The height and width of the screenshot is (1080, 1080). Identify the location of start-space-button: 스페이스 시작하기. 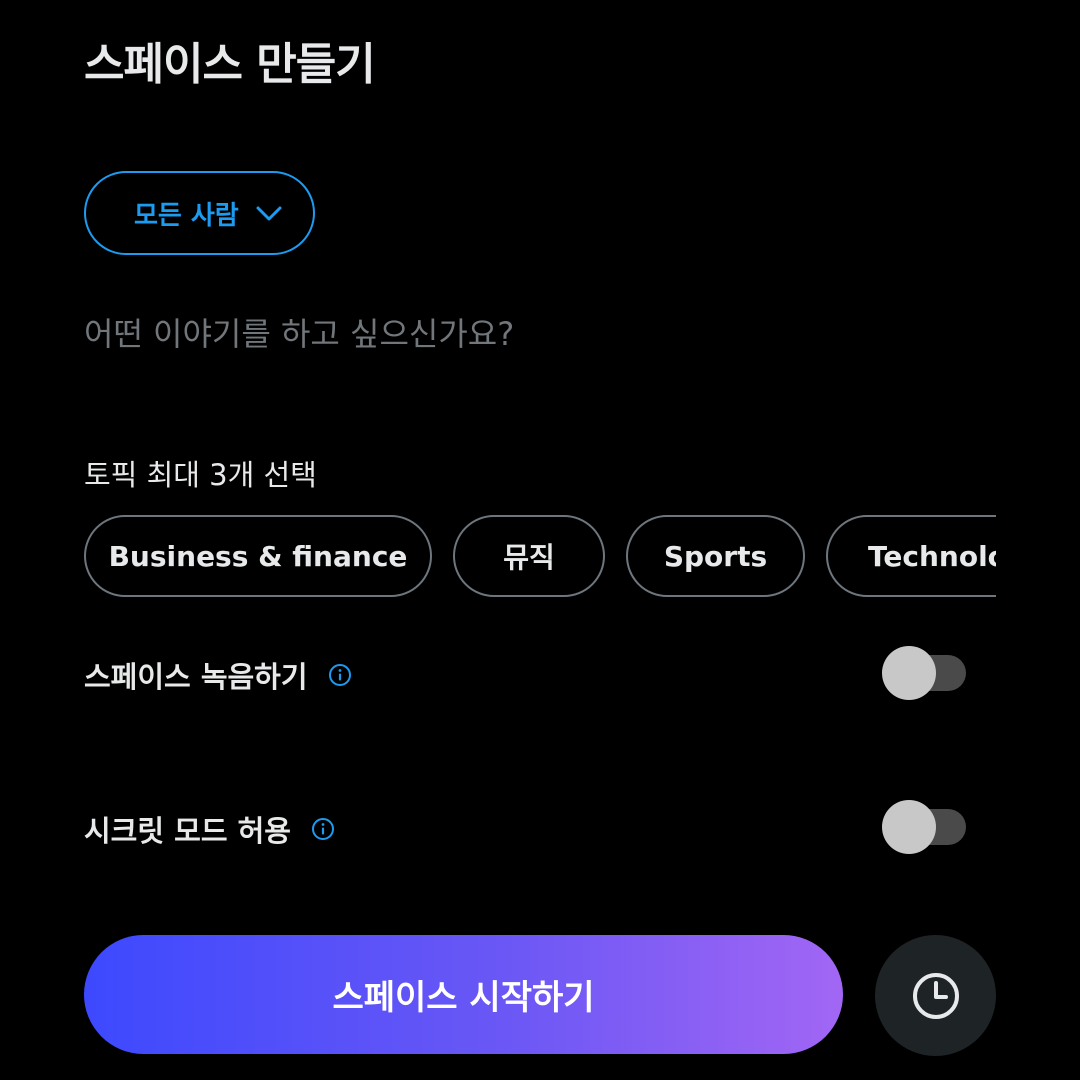
(463, 994).